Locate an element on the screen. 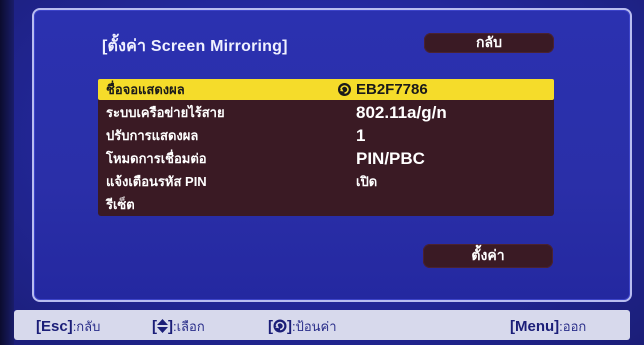 This screenshot has height=345, width=644. setting-label: โหมดการเชื่อมต่อ is located at coordinates (156, 158).